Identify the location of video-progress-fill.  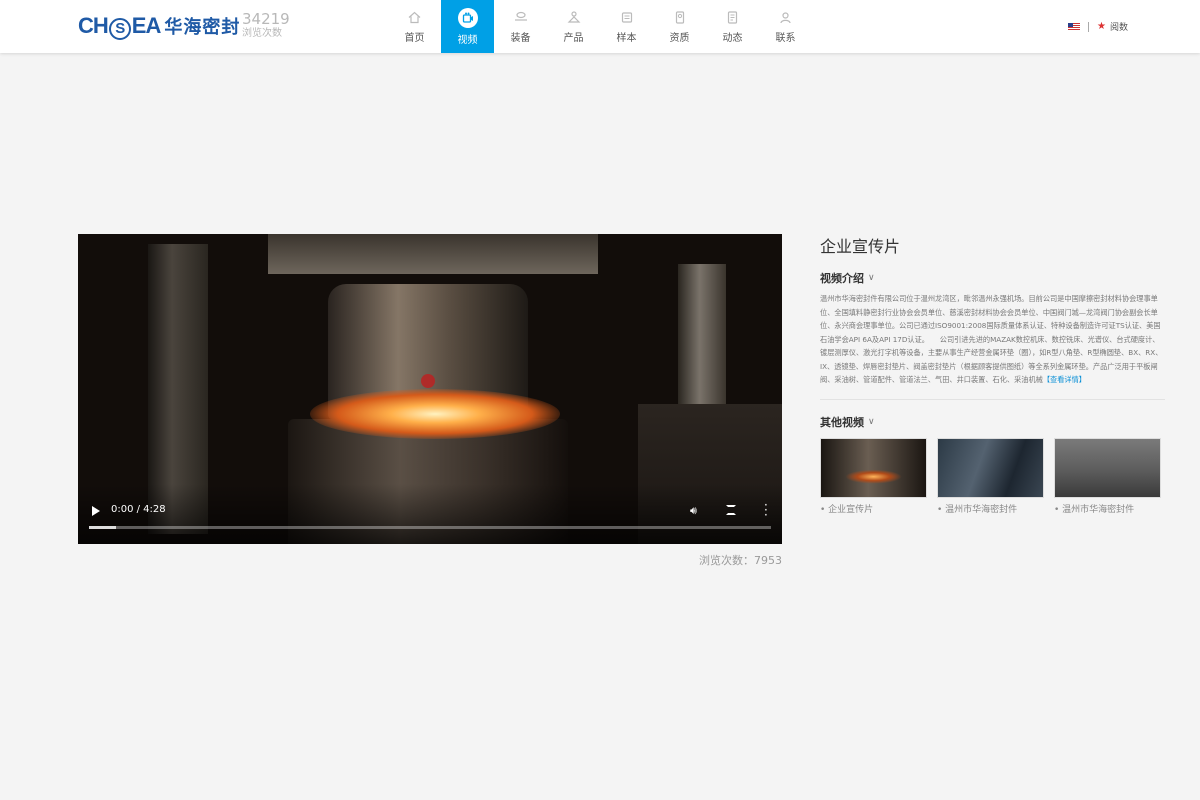
(103, 527).